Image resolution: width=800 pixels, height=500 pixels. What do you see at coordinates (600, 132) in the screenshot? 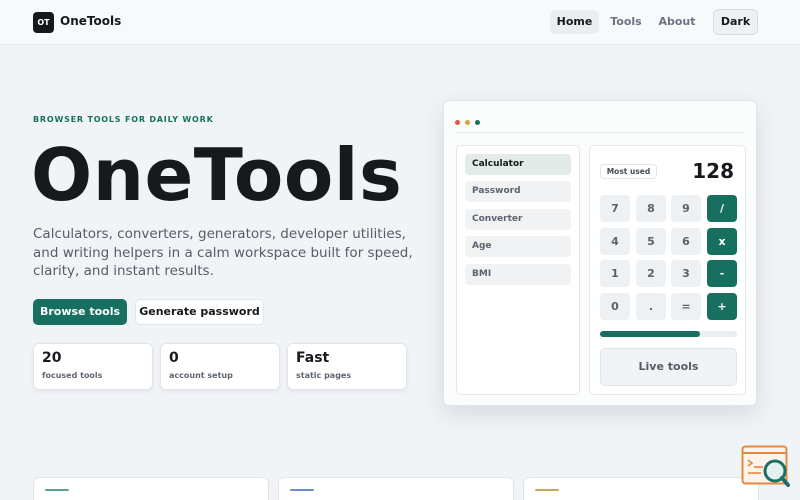
I see `divider` at bounding box center [600, 132].